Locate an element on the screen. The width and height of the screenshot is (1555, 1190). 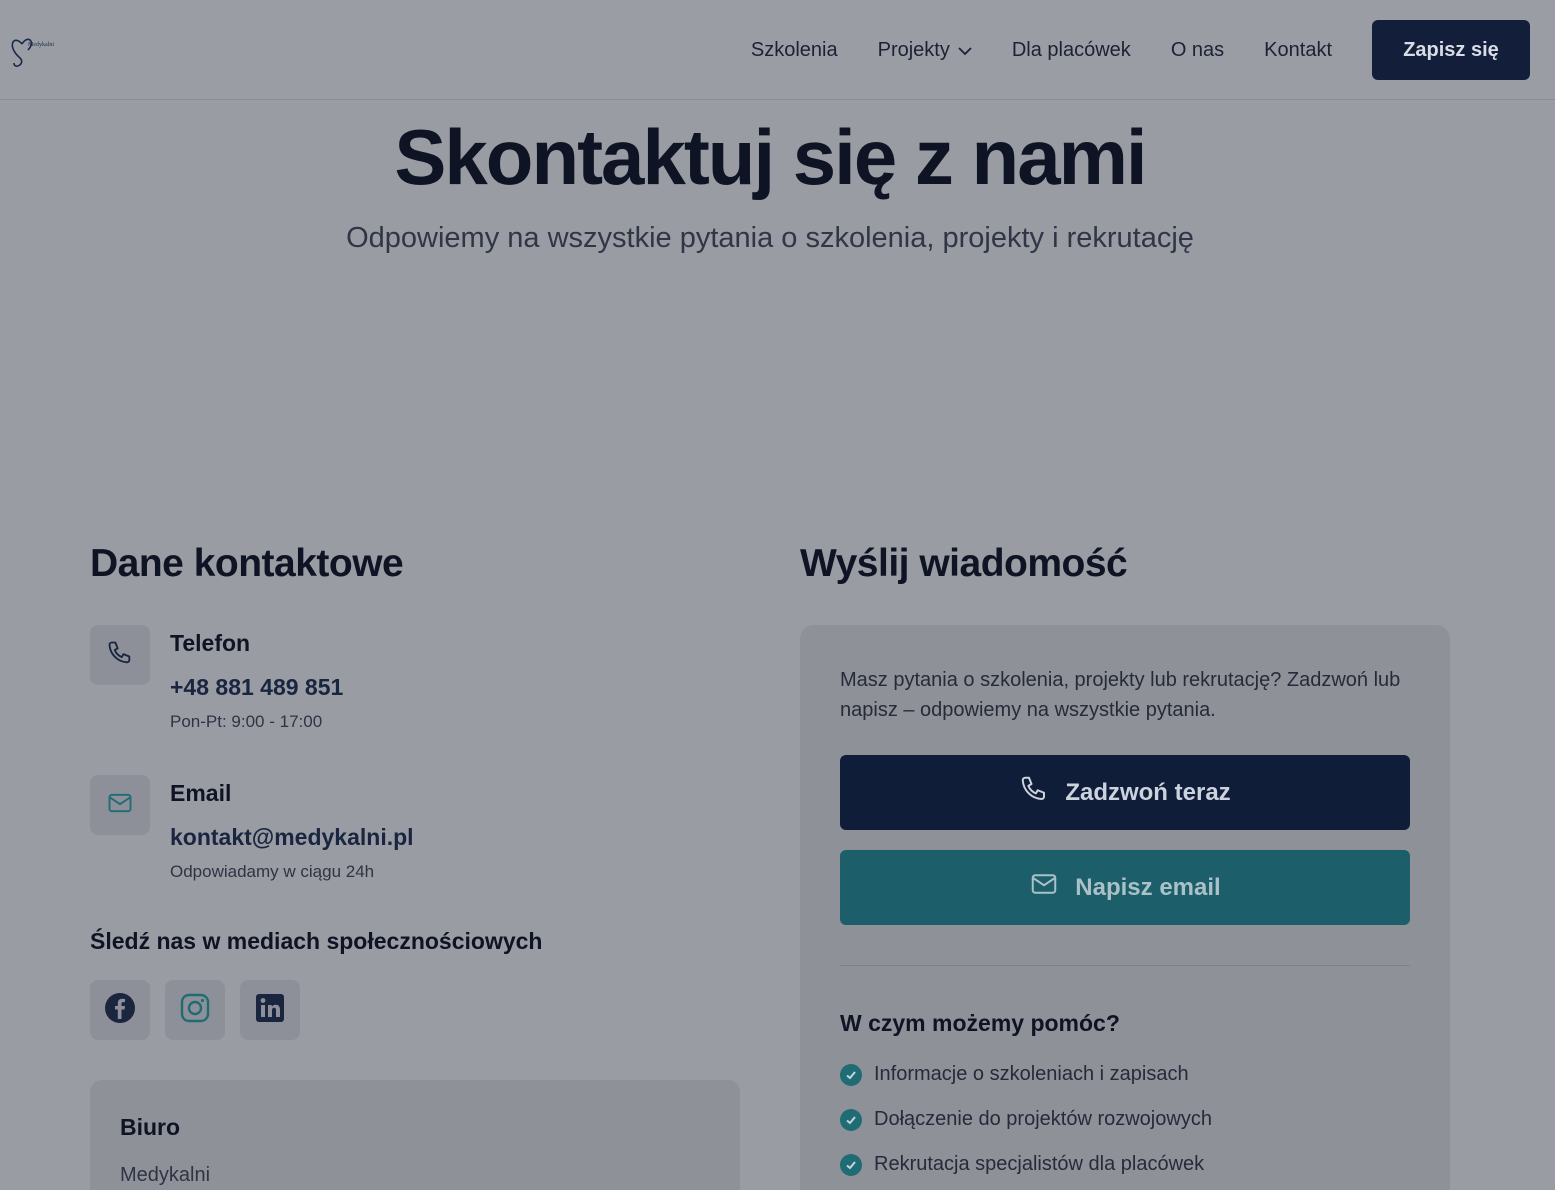
nav-dla-placowek: Dla placówek is located at coordinates (1071, 50).